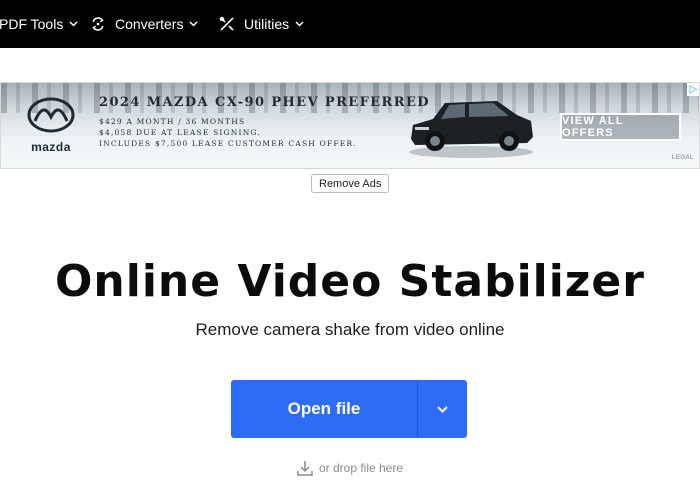  Describe the element at coordinates (227, 24) in the screenshot. I see `tools-icon` at that location.